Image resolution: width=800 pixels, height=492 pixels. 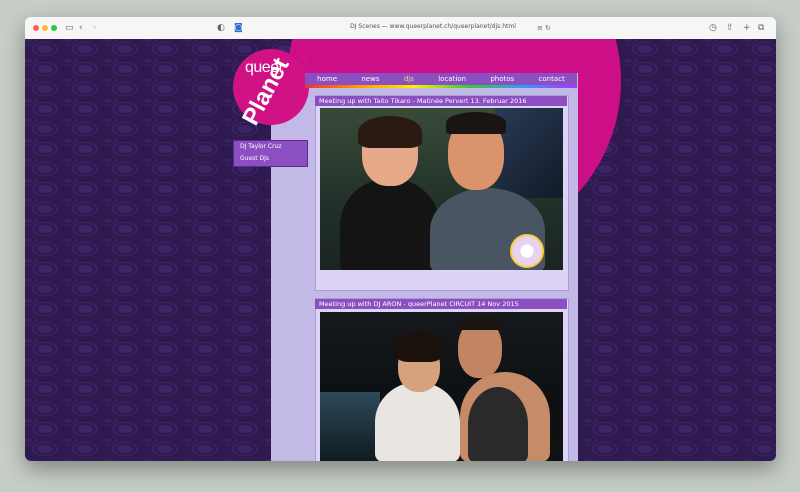 I want to click on tabs-icon: ⧉, so click(x=761, y=28).